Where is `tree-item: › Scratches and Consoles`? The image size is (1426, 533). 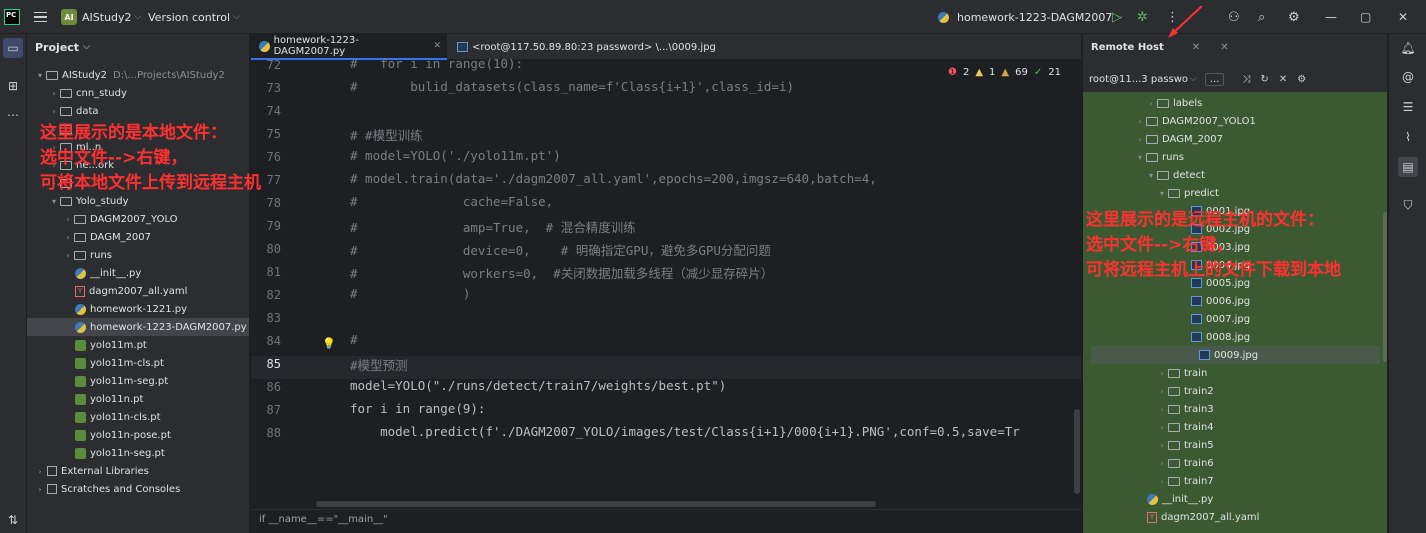 tree-item: › Scratches and Consoles is located at coordinates (138, 489).